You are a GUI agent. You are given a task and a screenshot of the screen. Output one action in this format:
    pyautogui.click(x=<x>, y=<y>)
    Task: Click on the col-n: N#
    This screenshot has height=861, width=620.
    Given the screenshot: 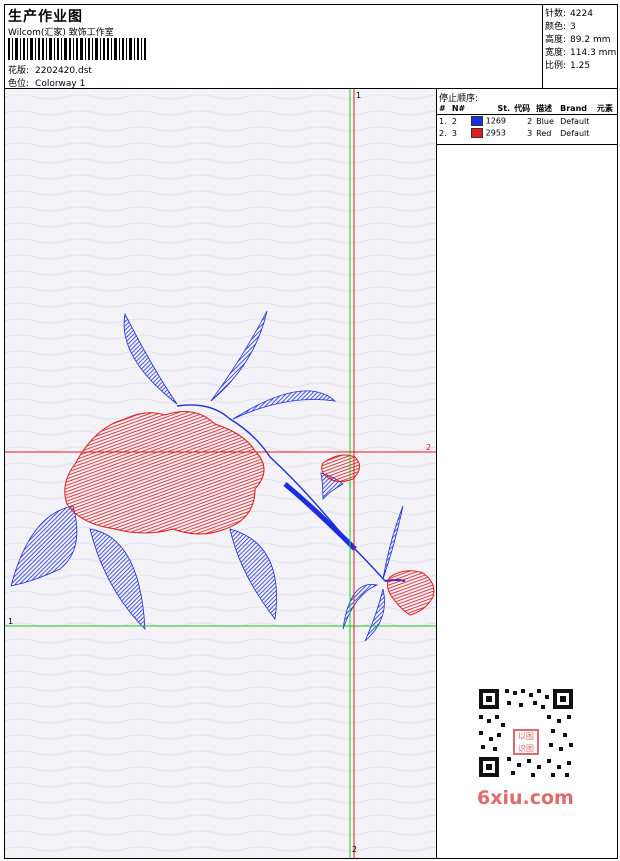 What is the action you would take?
    pyautogui.click(x=459, y=108)
    